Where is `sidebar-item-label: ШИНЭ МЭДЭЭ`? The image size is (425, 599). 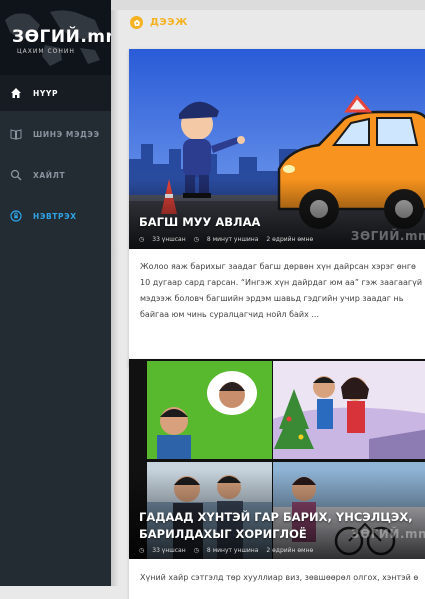
sidebar-item-label: ШИНЭ МЭДЭЭ is located at coordinates (66, 134).